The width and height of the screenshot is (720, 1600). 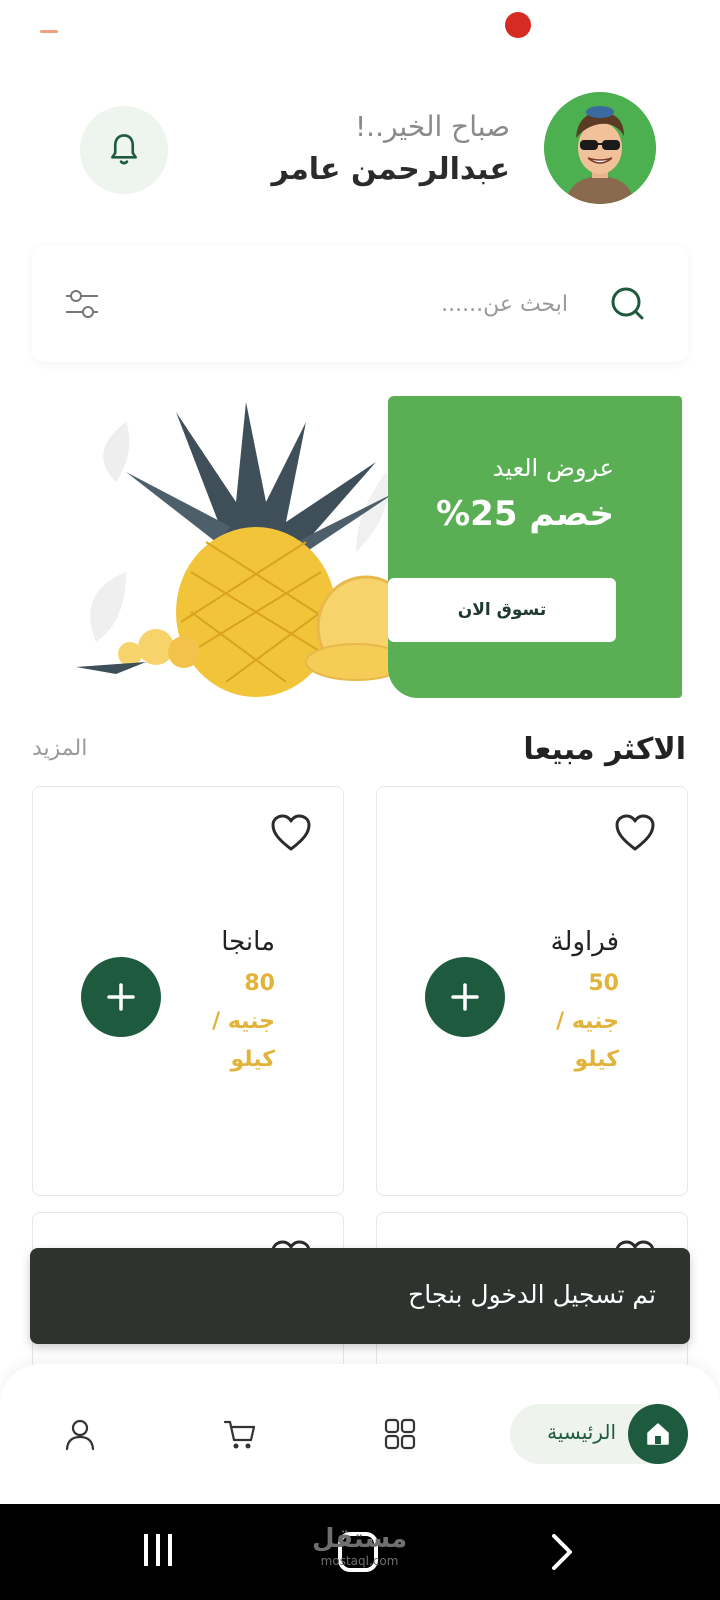 I want to click on notification-dot-icon, so click(x=518, y=25).